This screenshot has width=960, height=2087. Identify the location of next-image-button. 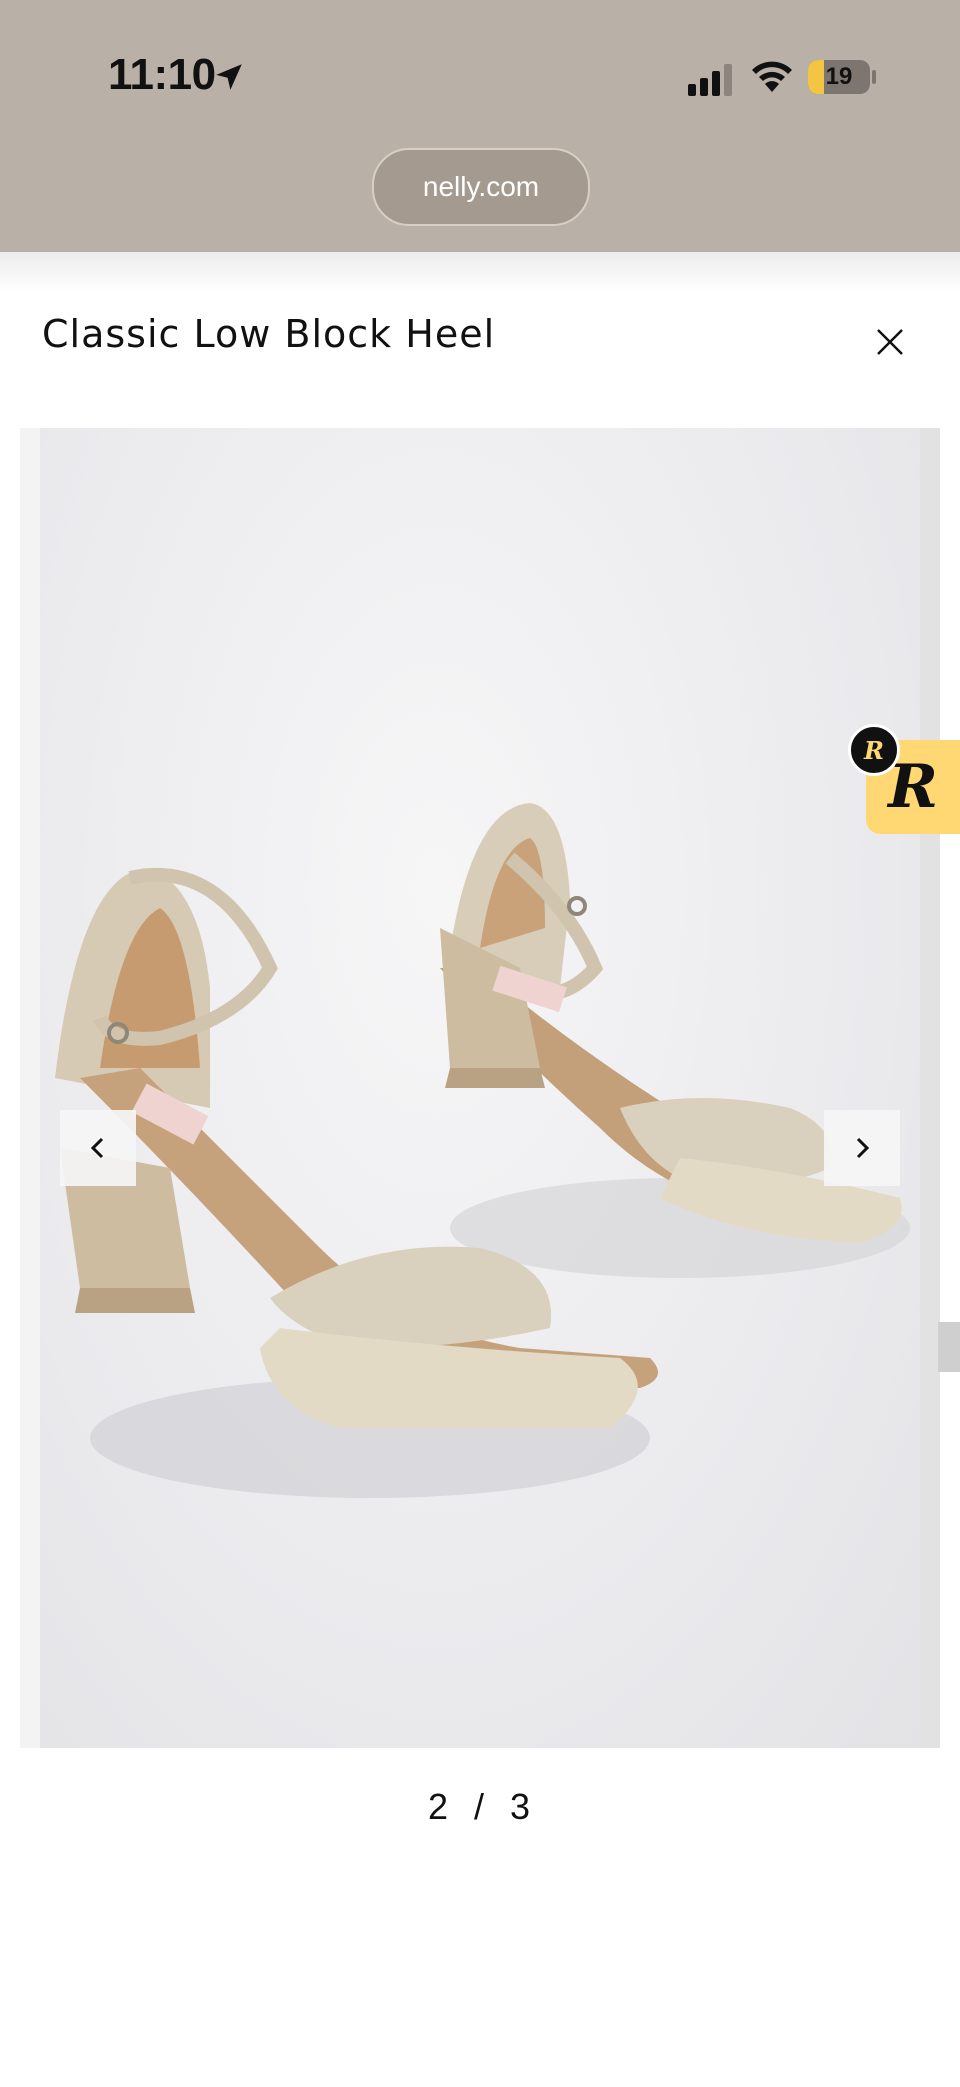
(862, 1148).